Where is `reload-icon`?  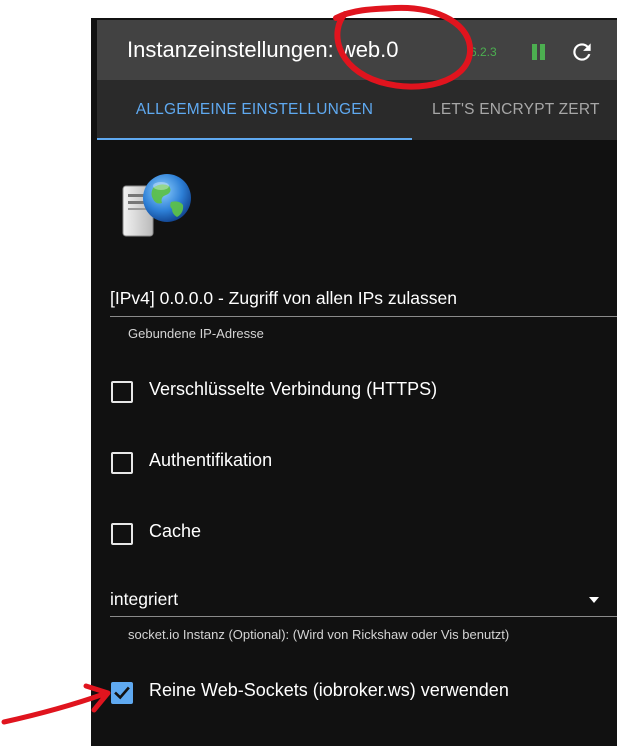
reload-icon is located at coordinates (582, 52).